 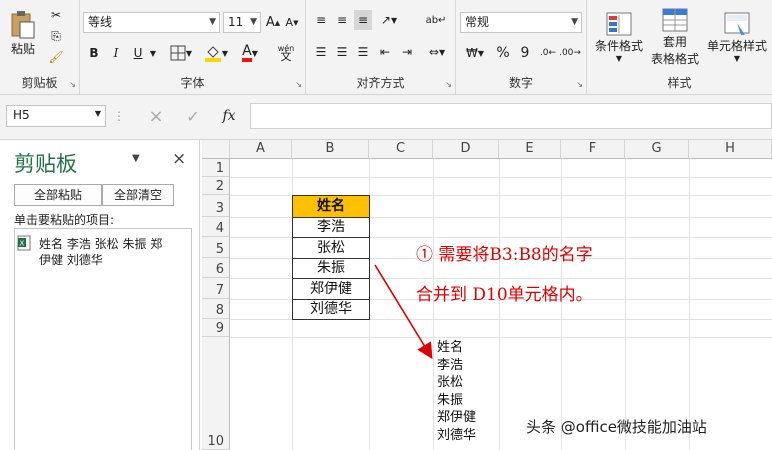 What do you see at coordinates (403, 312) in the screenshot?
I see `annotation-arrow` at bounding box center [403, 312].